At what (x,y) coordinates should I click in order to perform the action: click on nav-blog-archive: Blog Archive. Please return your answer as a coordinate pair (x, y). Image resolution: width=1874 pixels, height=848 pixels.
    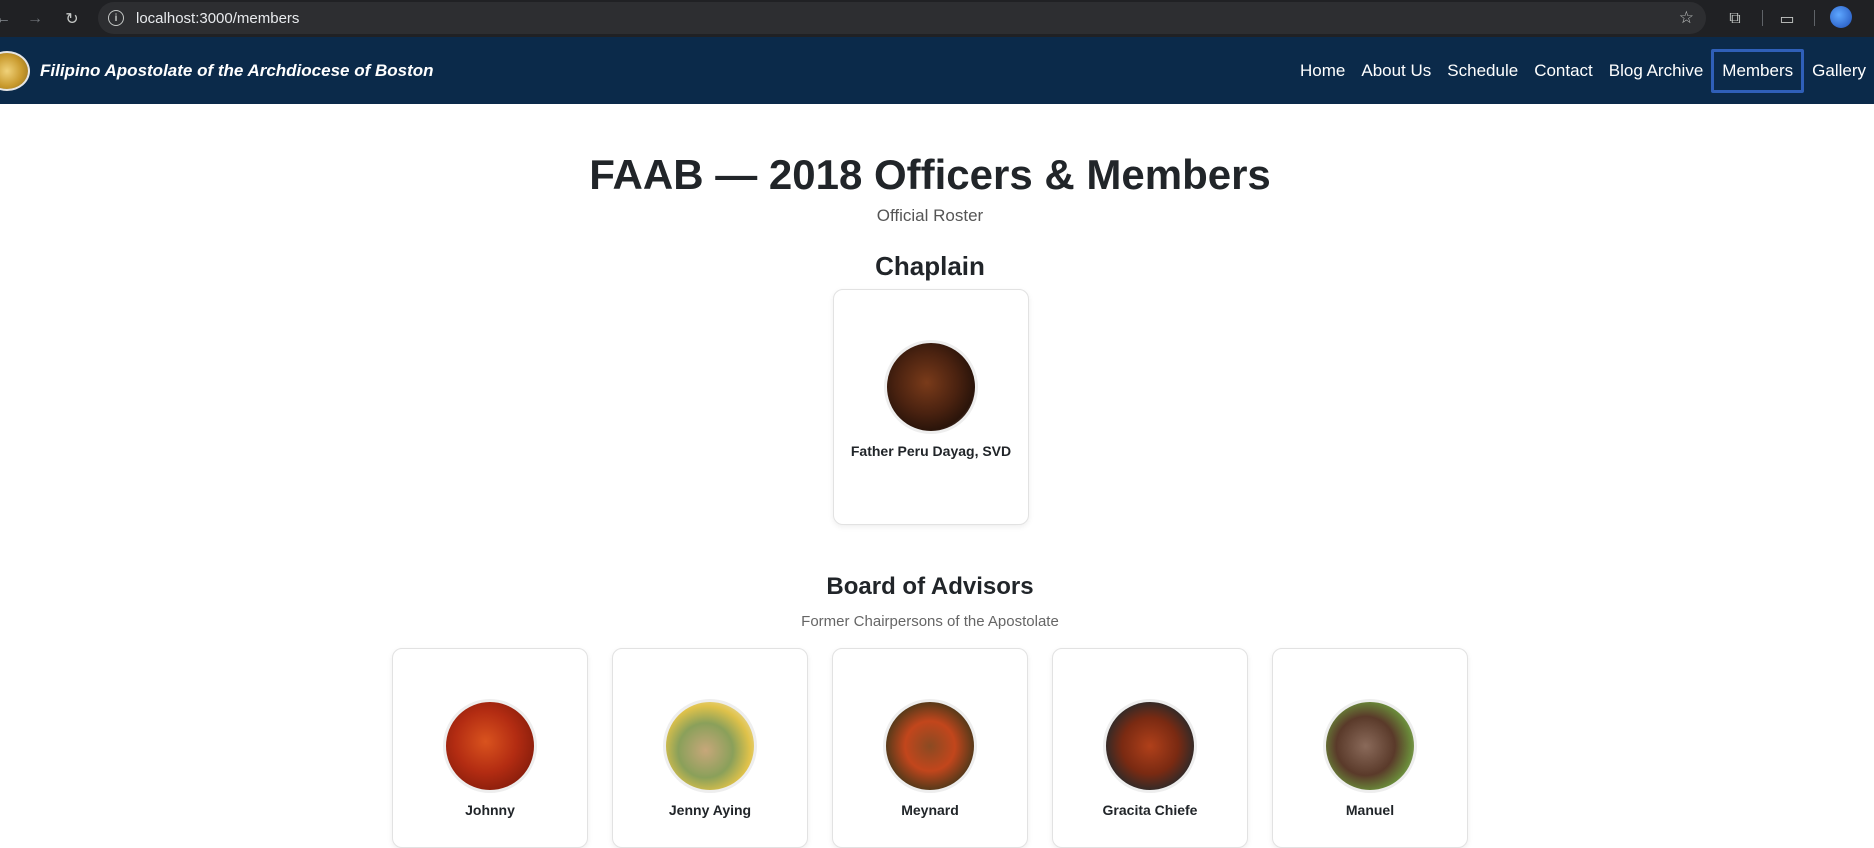
    Looking at the image, I should click on (1656, 71).